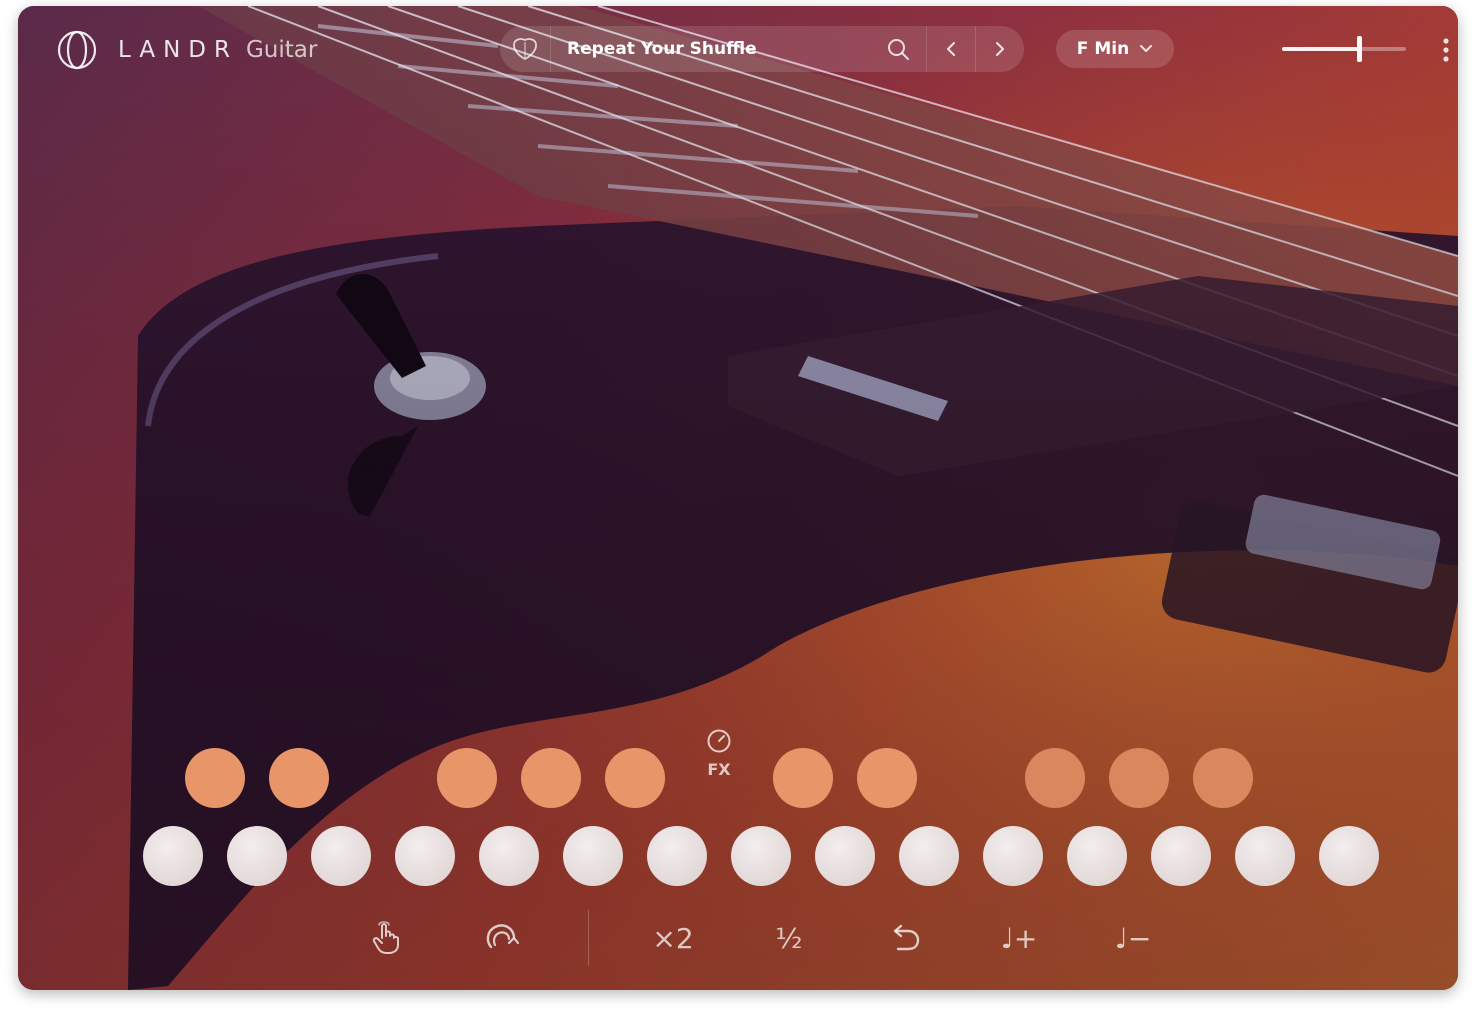  I want to click on key-selector: F Min, so click(1115, 49).